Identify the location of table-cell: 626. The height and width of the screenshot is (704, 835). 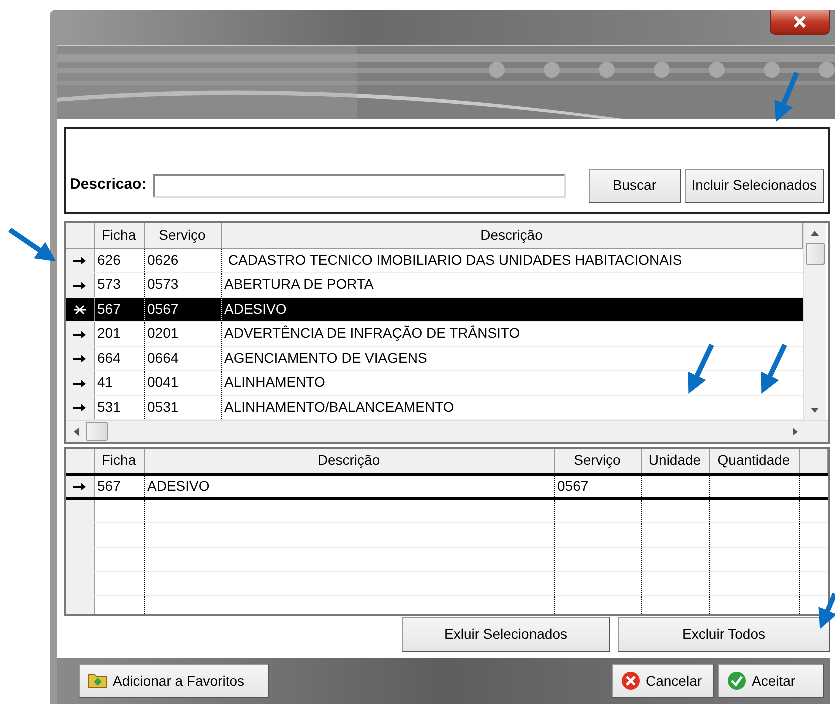
(109, 260).